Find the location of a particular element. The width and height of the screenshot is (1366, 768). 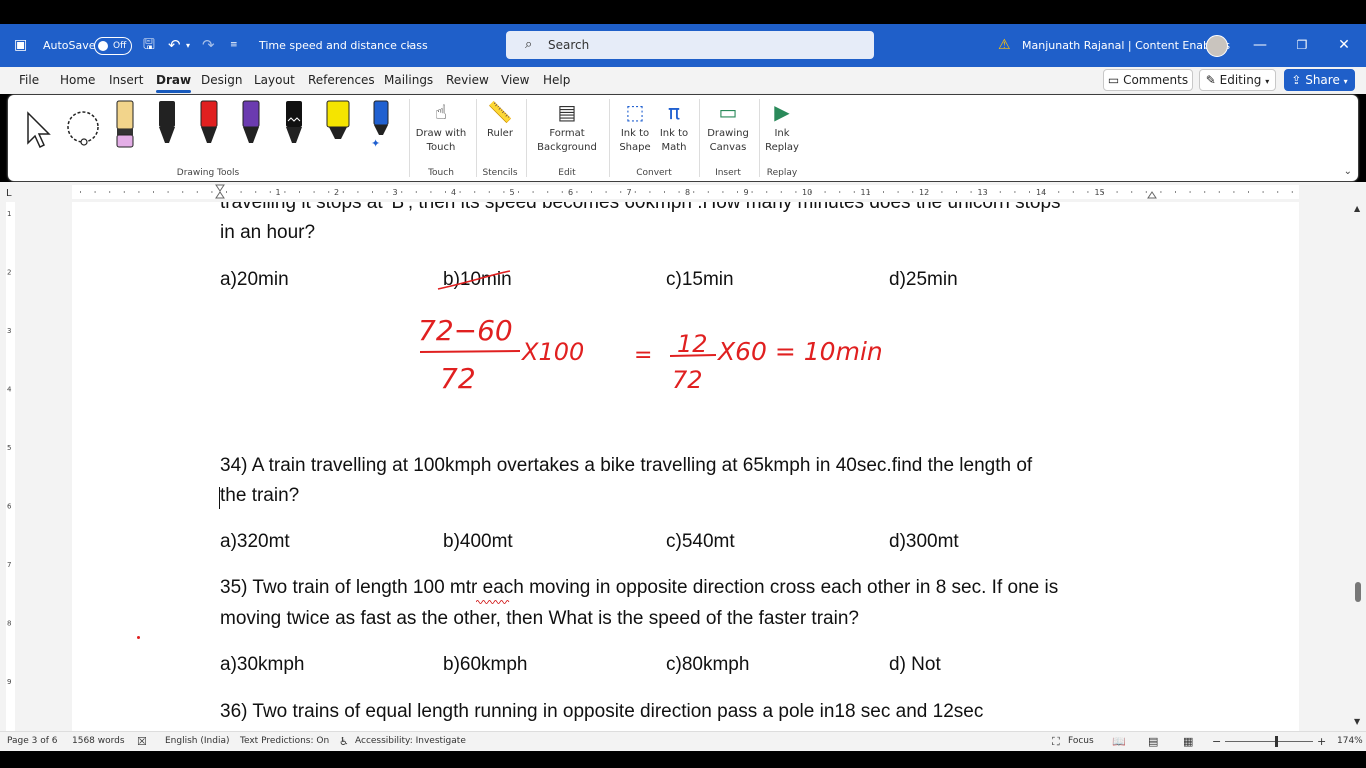

vertical-ruler-number: 9 is located at coordinates (9, 682).